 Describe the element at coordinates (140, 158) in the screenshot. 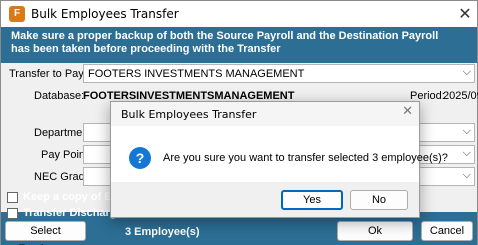

I see `question-icon: ?` at that location.